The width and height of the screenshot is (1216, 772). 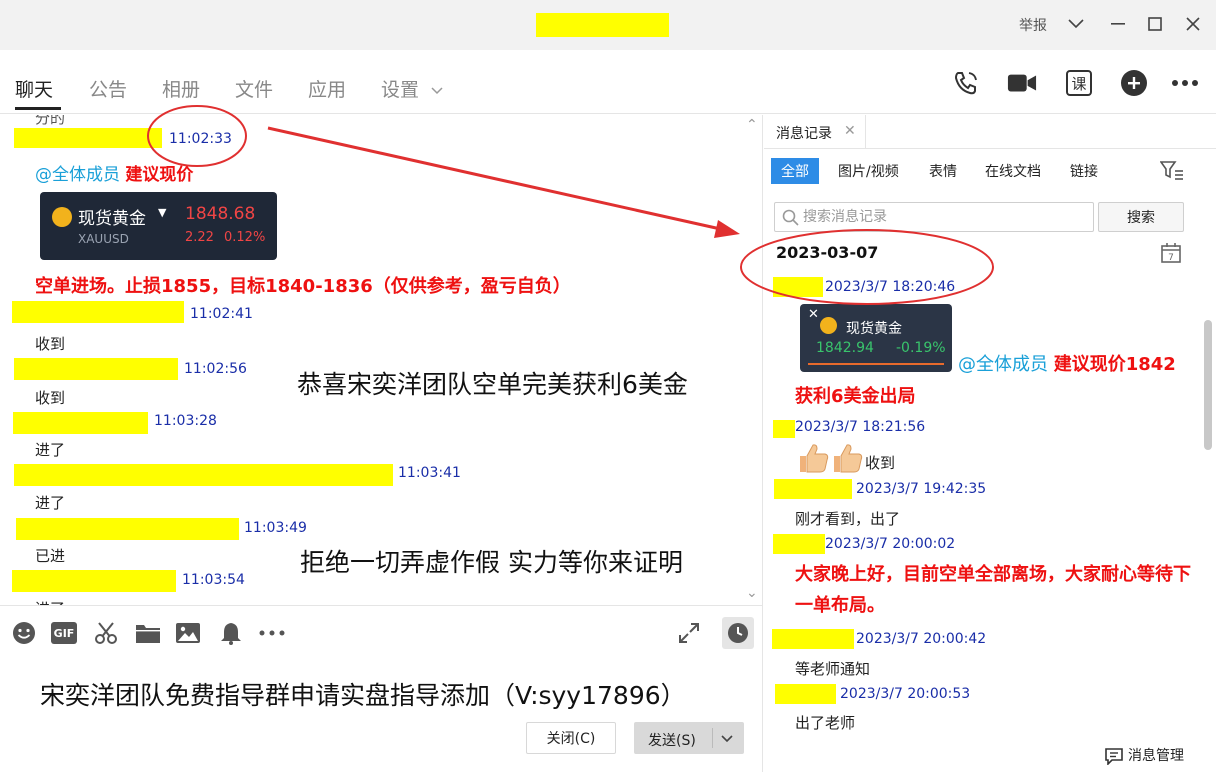 What do you see at coordinates (1013, 171) in the screenshot?
I see `filter-docs: 在线文档` at bounding box center [1013, 171].